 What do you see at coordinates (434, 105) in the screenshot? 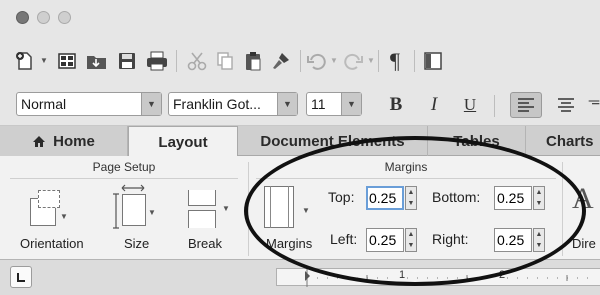
I see `italic-button: I` at bounding box center [434, 105].